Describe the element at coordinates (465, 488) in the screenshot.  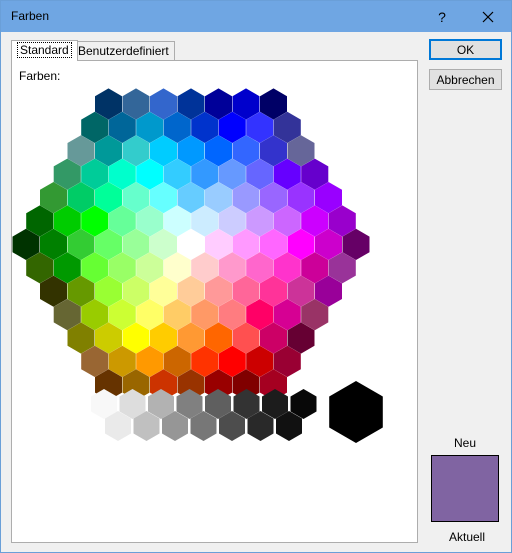
I see `color-preview-swatch` at that location.